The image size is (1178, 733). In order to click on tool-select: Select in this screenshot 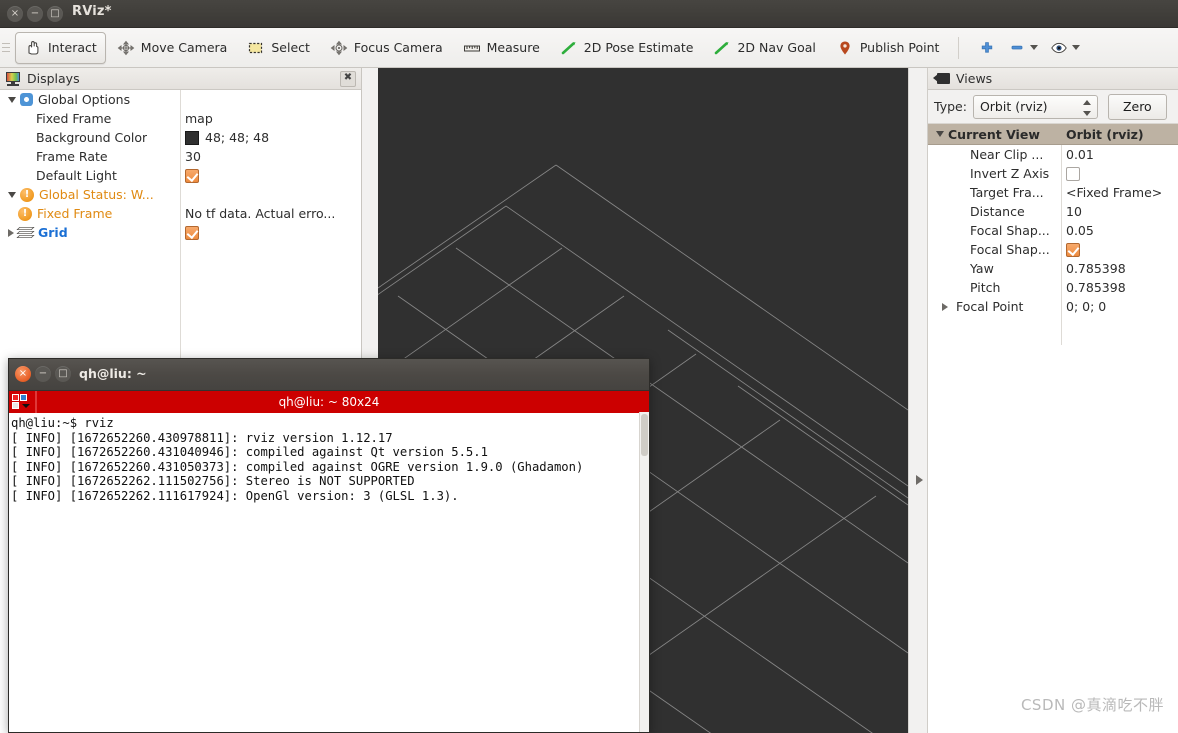, I will do `click(278, 48)`.